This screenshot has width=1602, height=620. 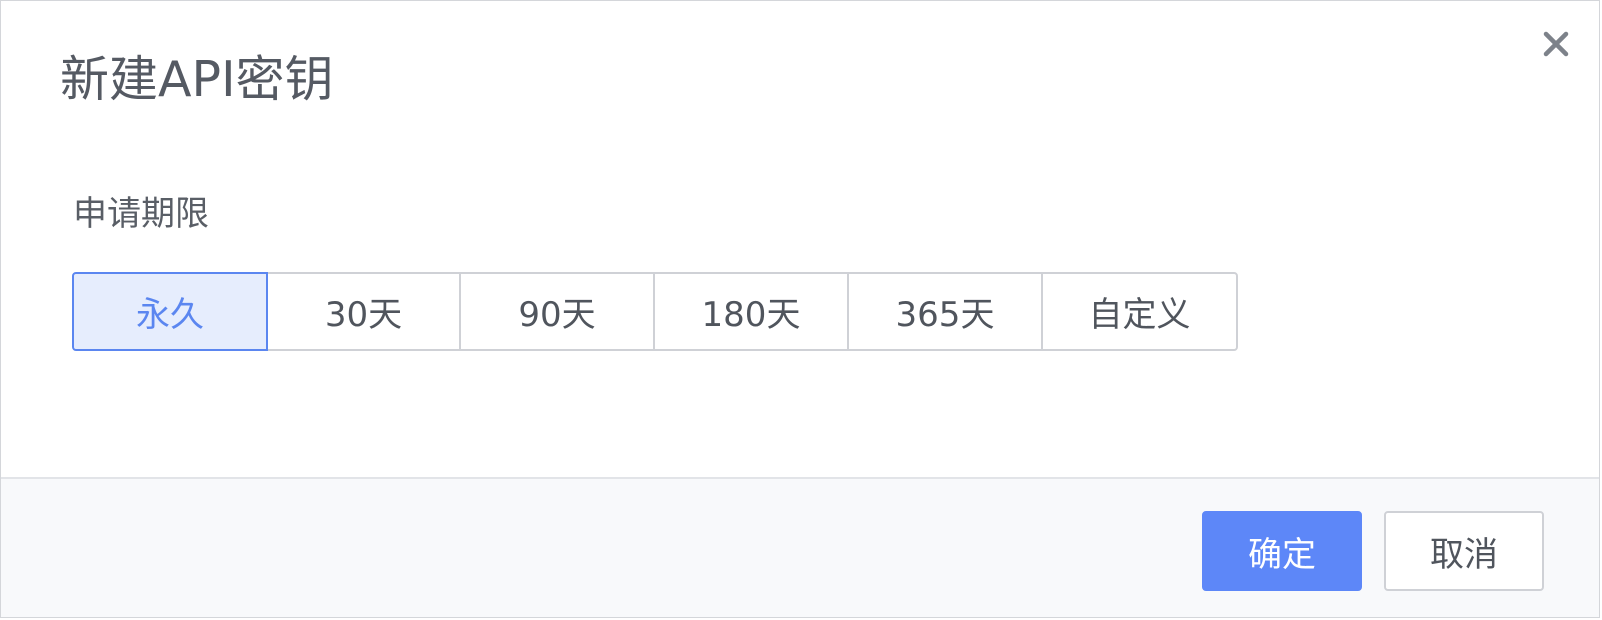 I want to click on confirm-button: 确定, so click(x=1282, y=551).